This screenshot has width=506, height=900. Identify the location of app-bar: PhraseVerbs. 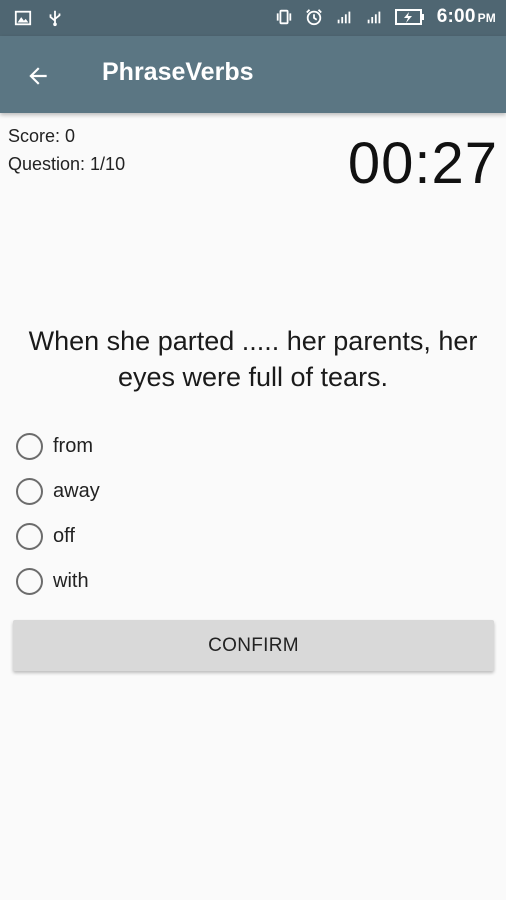
(253, 74).